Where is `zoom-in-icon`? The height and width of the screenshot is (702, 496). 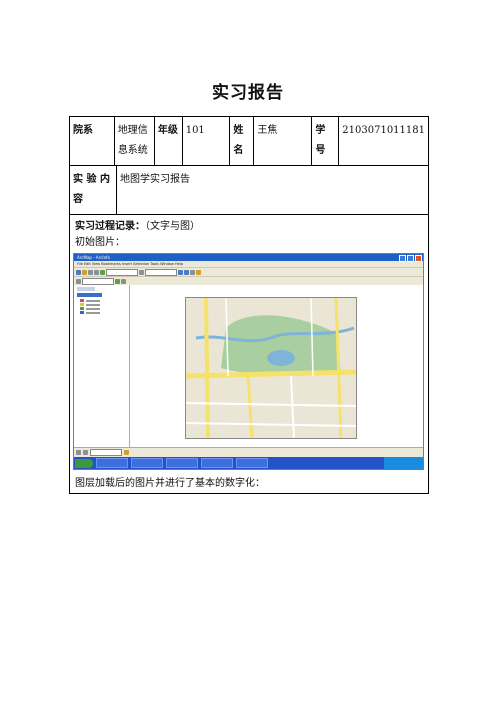 zoom-in-icon is located at coordinates (180, 272).